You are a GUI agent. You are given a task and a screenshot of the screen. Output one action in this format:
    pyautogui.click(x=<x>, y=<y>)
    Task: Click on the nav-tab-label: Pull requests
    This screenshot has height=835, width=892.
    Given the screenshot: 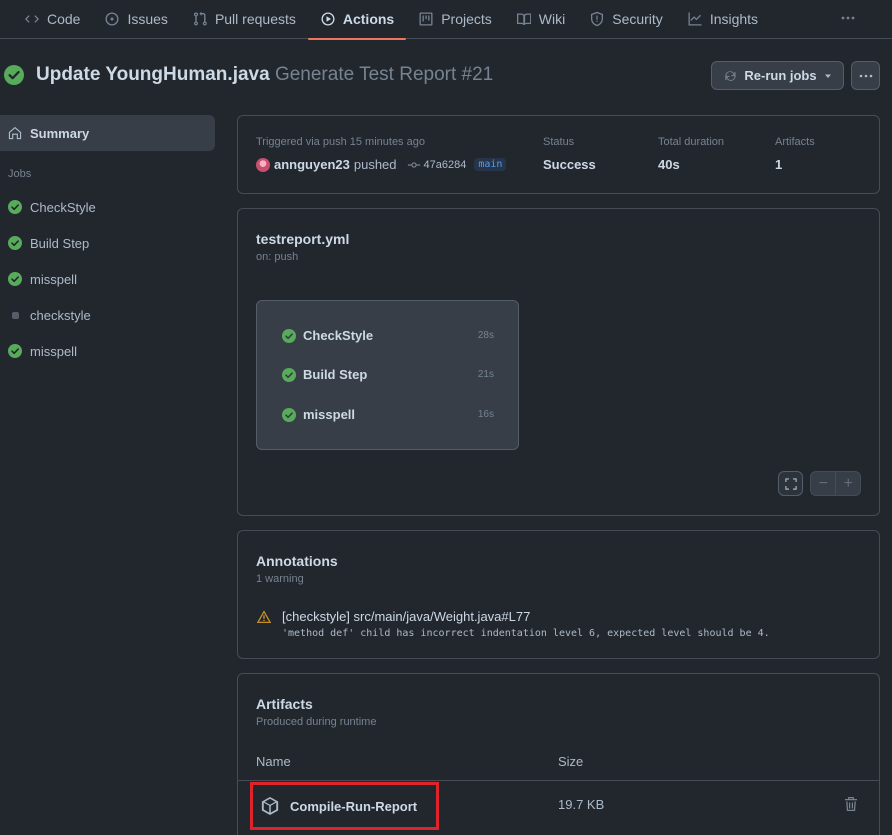 What is the action you would take?
    pyautogui.click(x=255, y=19)
    